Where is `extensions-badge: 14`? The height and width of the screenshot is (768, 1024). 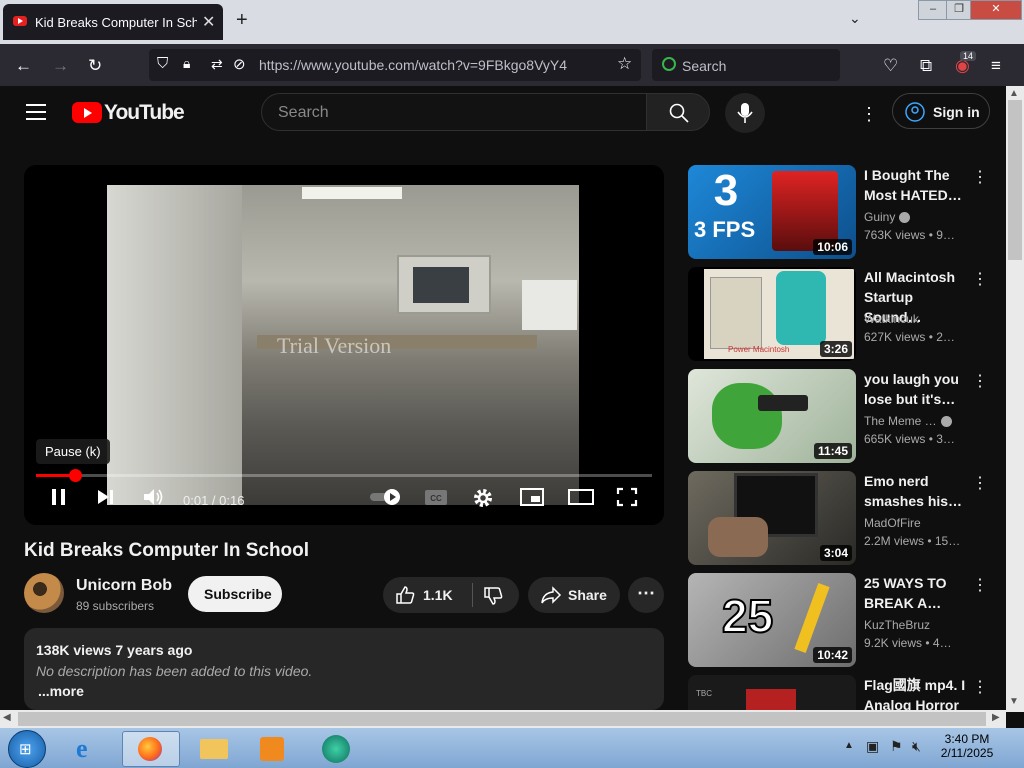
extensions-badge: 14 is located at coordinates (968, 56).